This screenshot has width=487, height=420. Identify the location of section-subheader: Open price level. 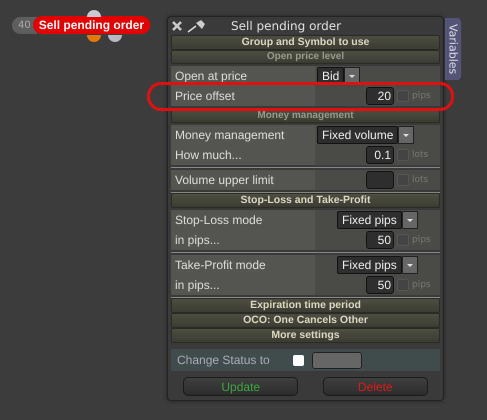
(305, 57).